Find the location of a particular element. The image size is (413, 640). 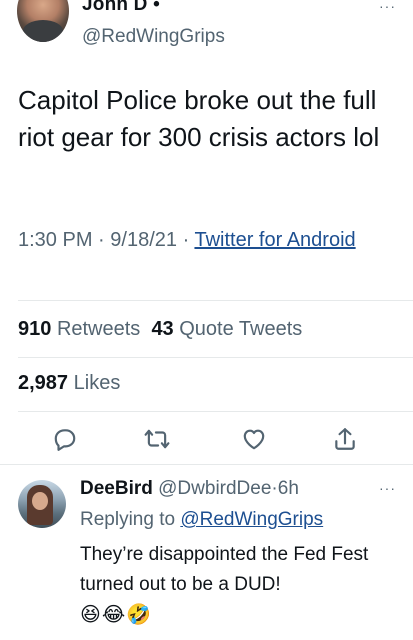

replying-prefix: Replying to is located at coordinates (128, 519).